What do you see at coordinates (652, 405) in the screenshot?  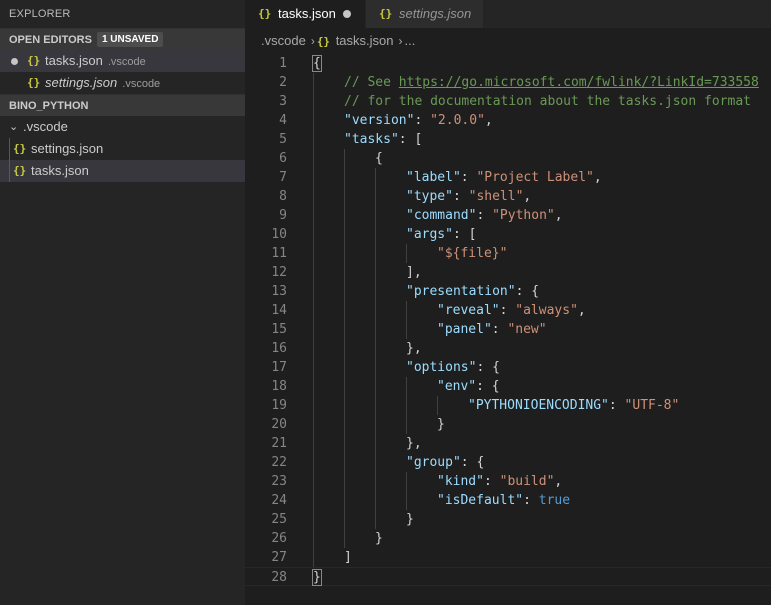 I see `token-str: "UTF-8"` at bounding box center [652, 405].